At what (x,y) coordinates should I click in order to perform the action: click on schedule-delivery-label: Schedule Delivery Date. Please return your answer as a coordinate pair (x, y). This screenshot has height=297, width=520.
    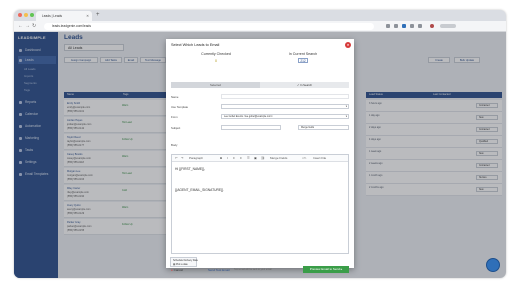
    Looking at the image, I should click on (185, 260).